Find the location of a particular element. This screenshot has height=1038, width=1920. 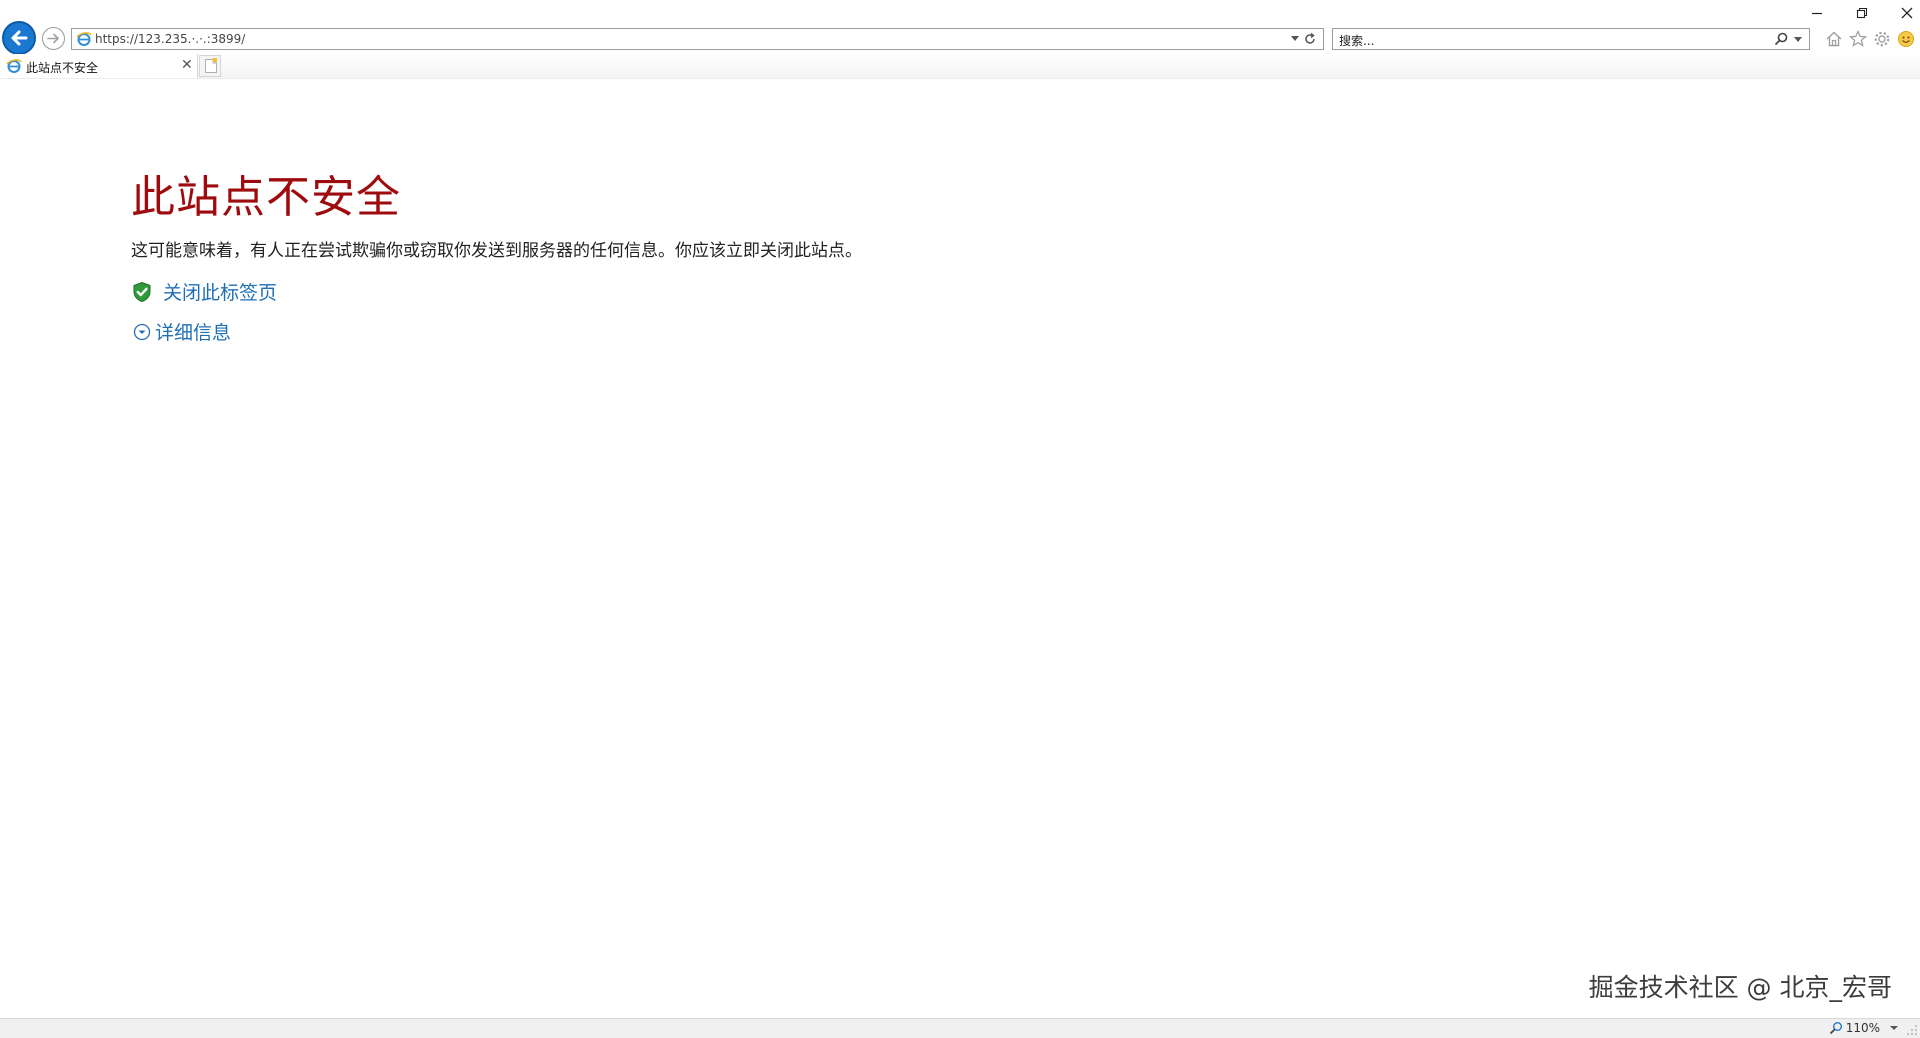

zoom-level: 110% is located at coordinates (1862, 1028).